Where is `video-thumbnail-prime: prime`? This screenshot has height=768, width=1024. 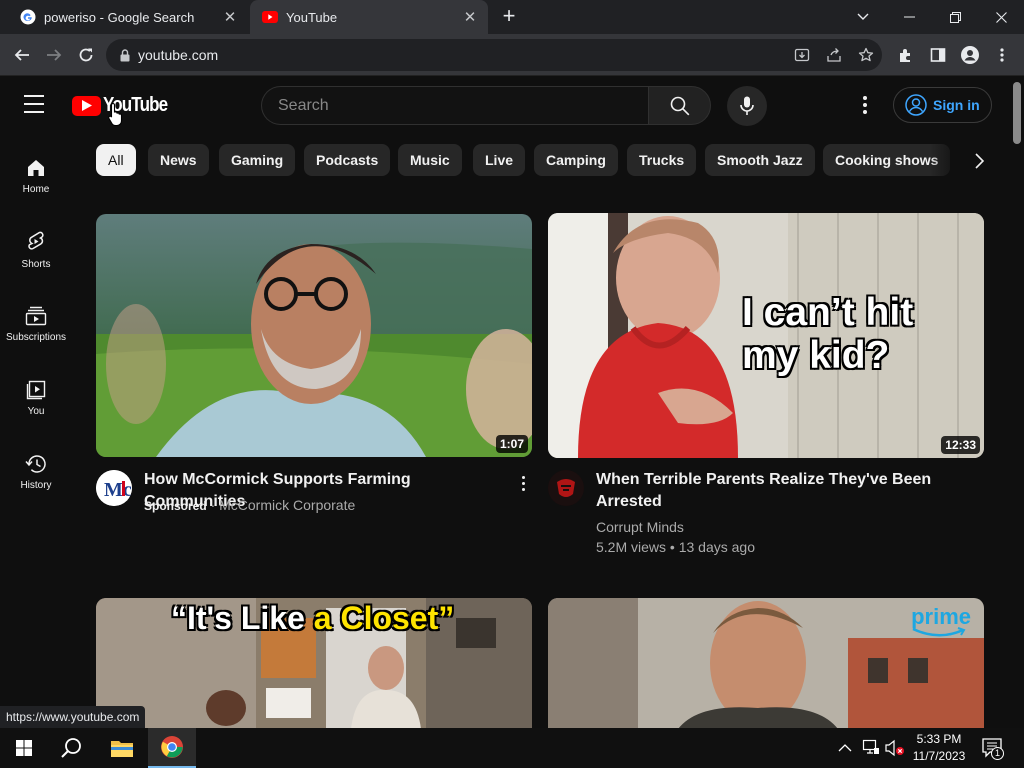 video-thumbnail-prime: prime is located at coordinates (766, 673).